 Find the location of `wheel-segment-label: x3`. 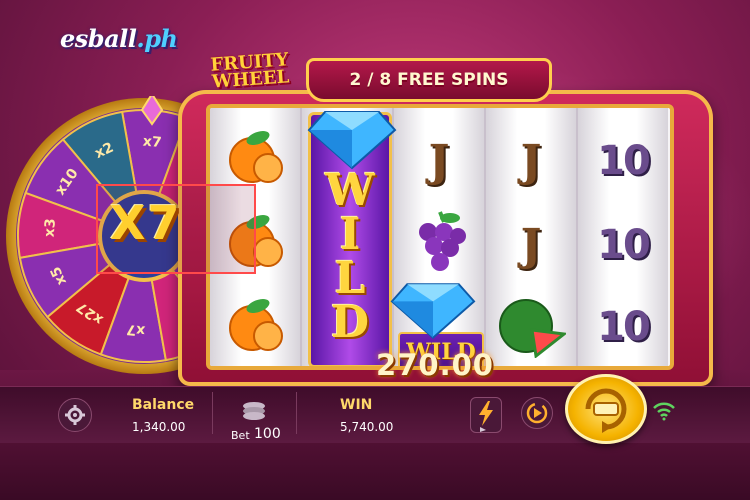

wheel-segment-label: x3 is located at coordinates (51, 228).